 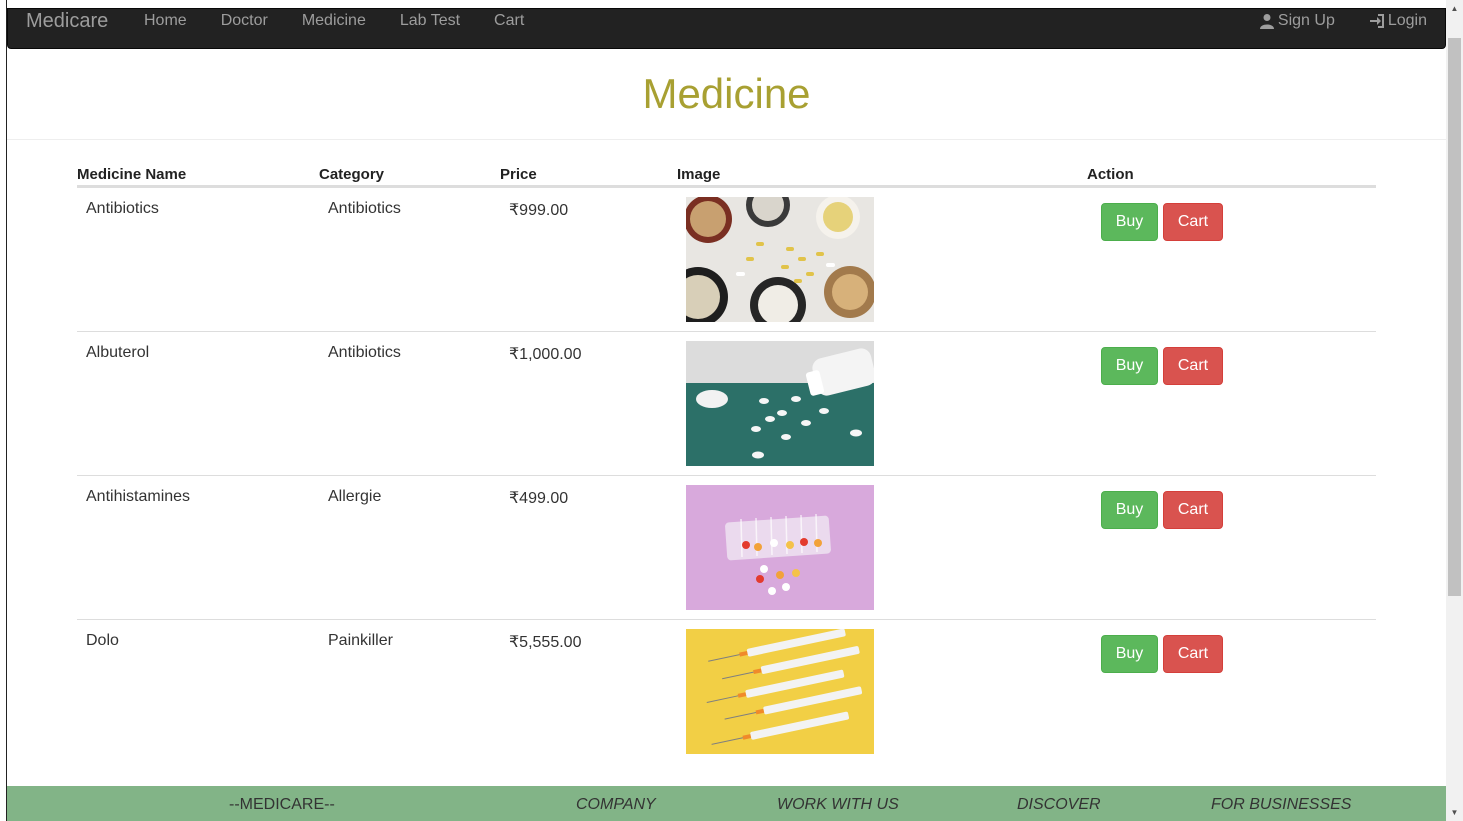 What do you see at coordinates (67, 21) in the screenshot?
I see `brand-logo: Medicare` at bounding box center [67, 21].